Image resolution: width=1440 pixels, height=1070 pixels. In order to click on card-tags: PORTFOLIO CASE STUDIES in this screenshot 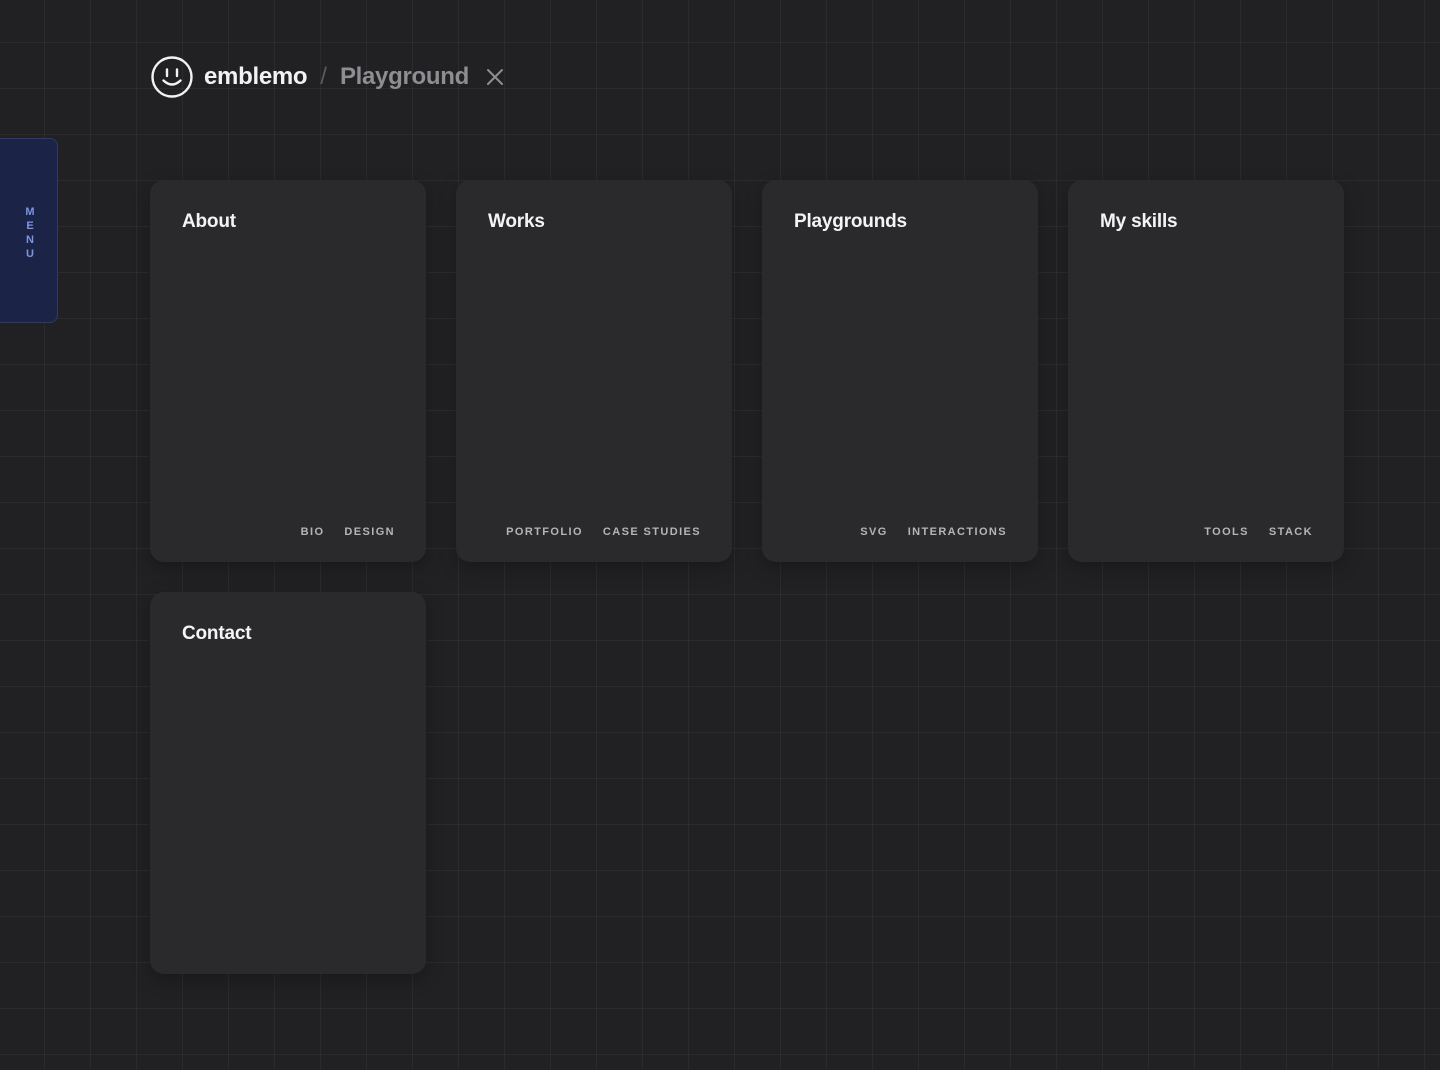, I will do `click(603, 532)`.